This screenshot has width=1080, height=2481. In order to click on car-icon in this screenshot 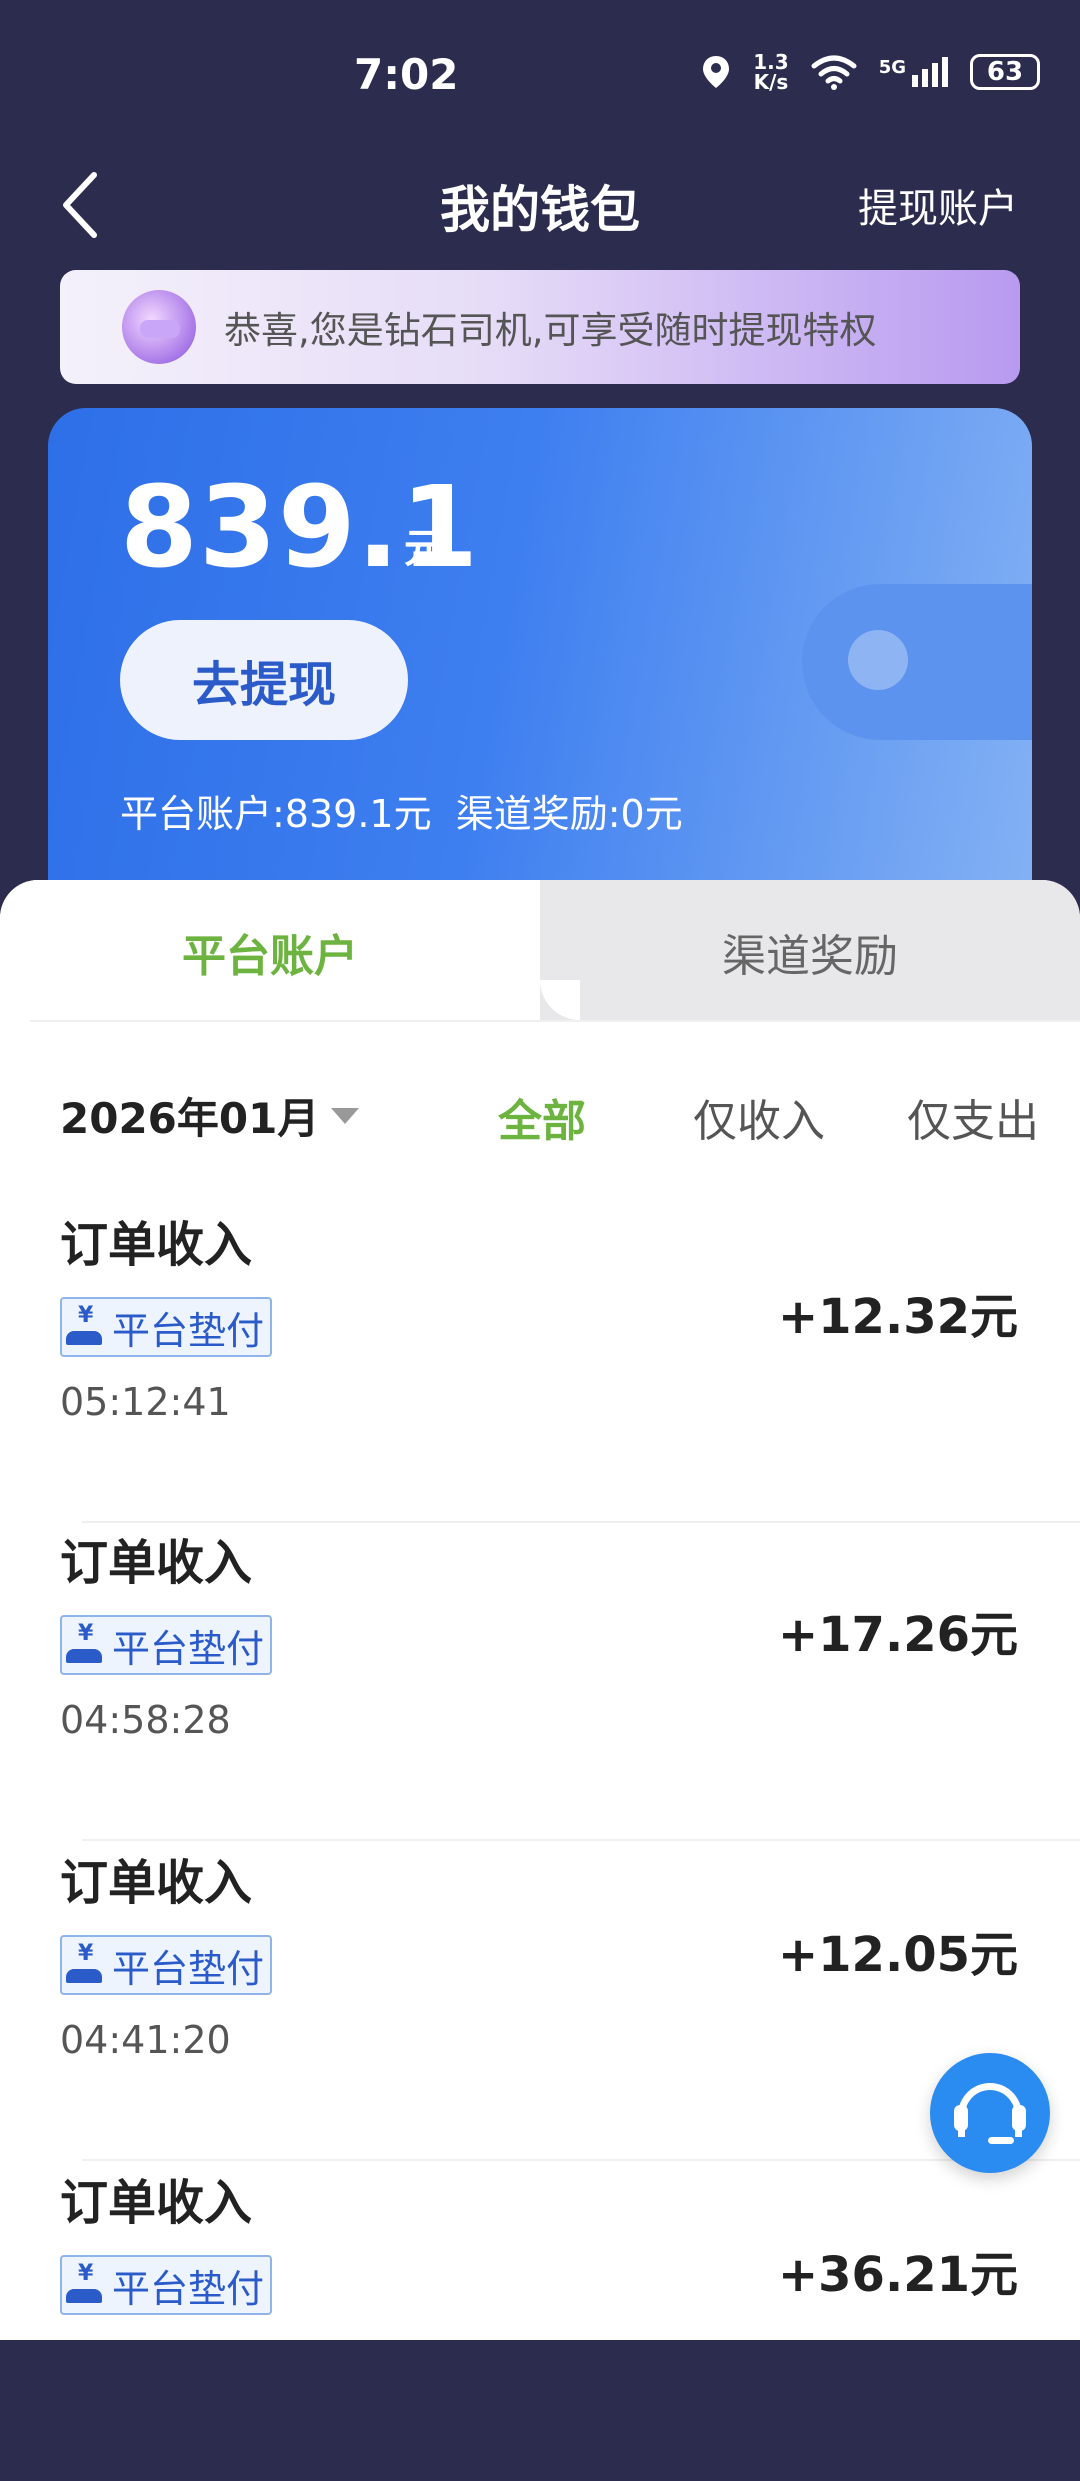, I will do `click(159, 327)`.